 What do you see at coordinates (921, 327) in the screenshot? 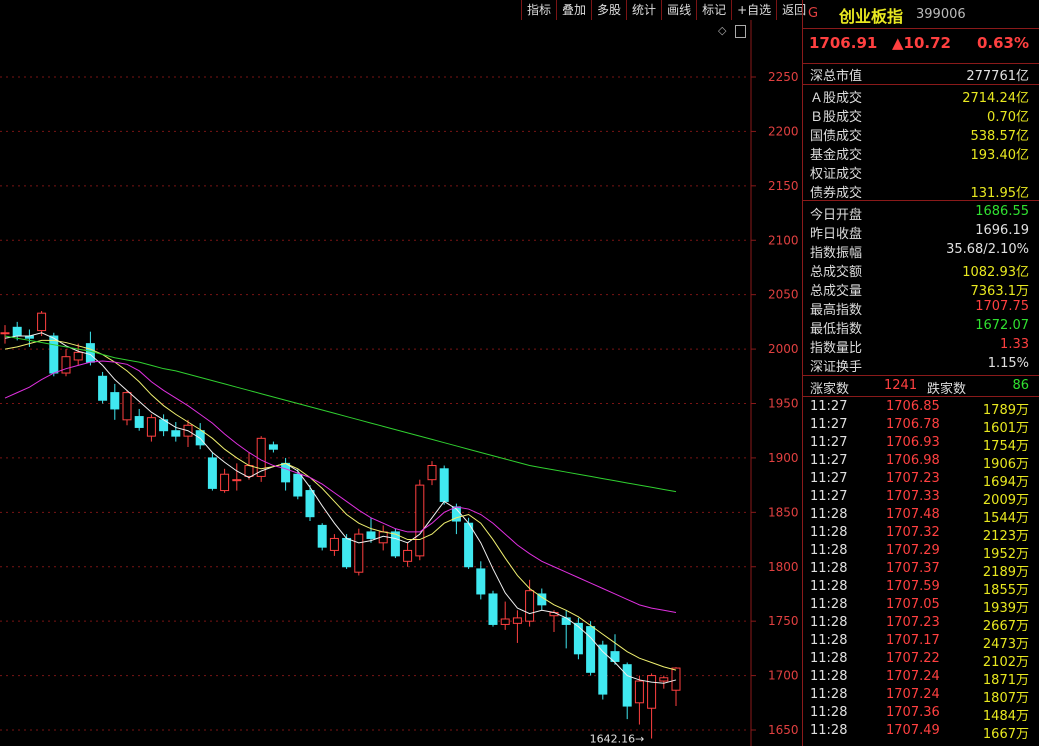
I see `stat-row: 最低指数 1672.07` at bounding box center [921, 327].